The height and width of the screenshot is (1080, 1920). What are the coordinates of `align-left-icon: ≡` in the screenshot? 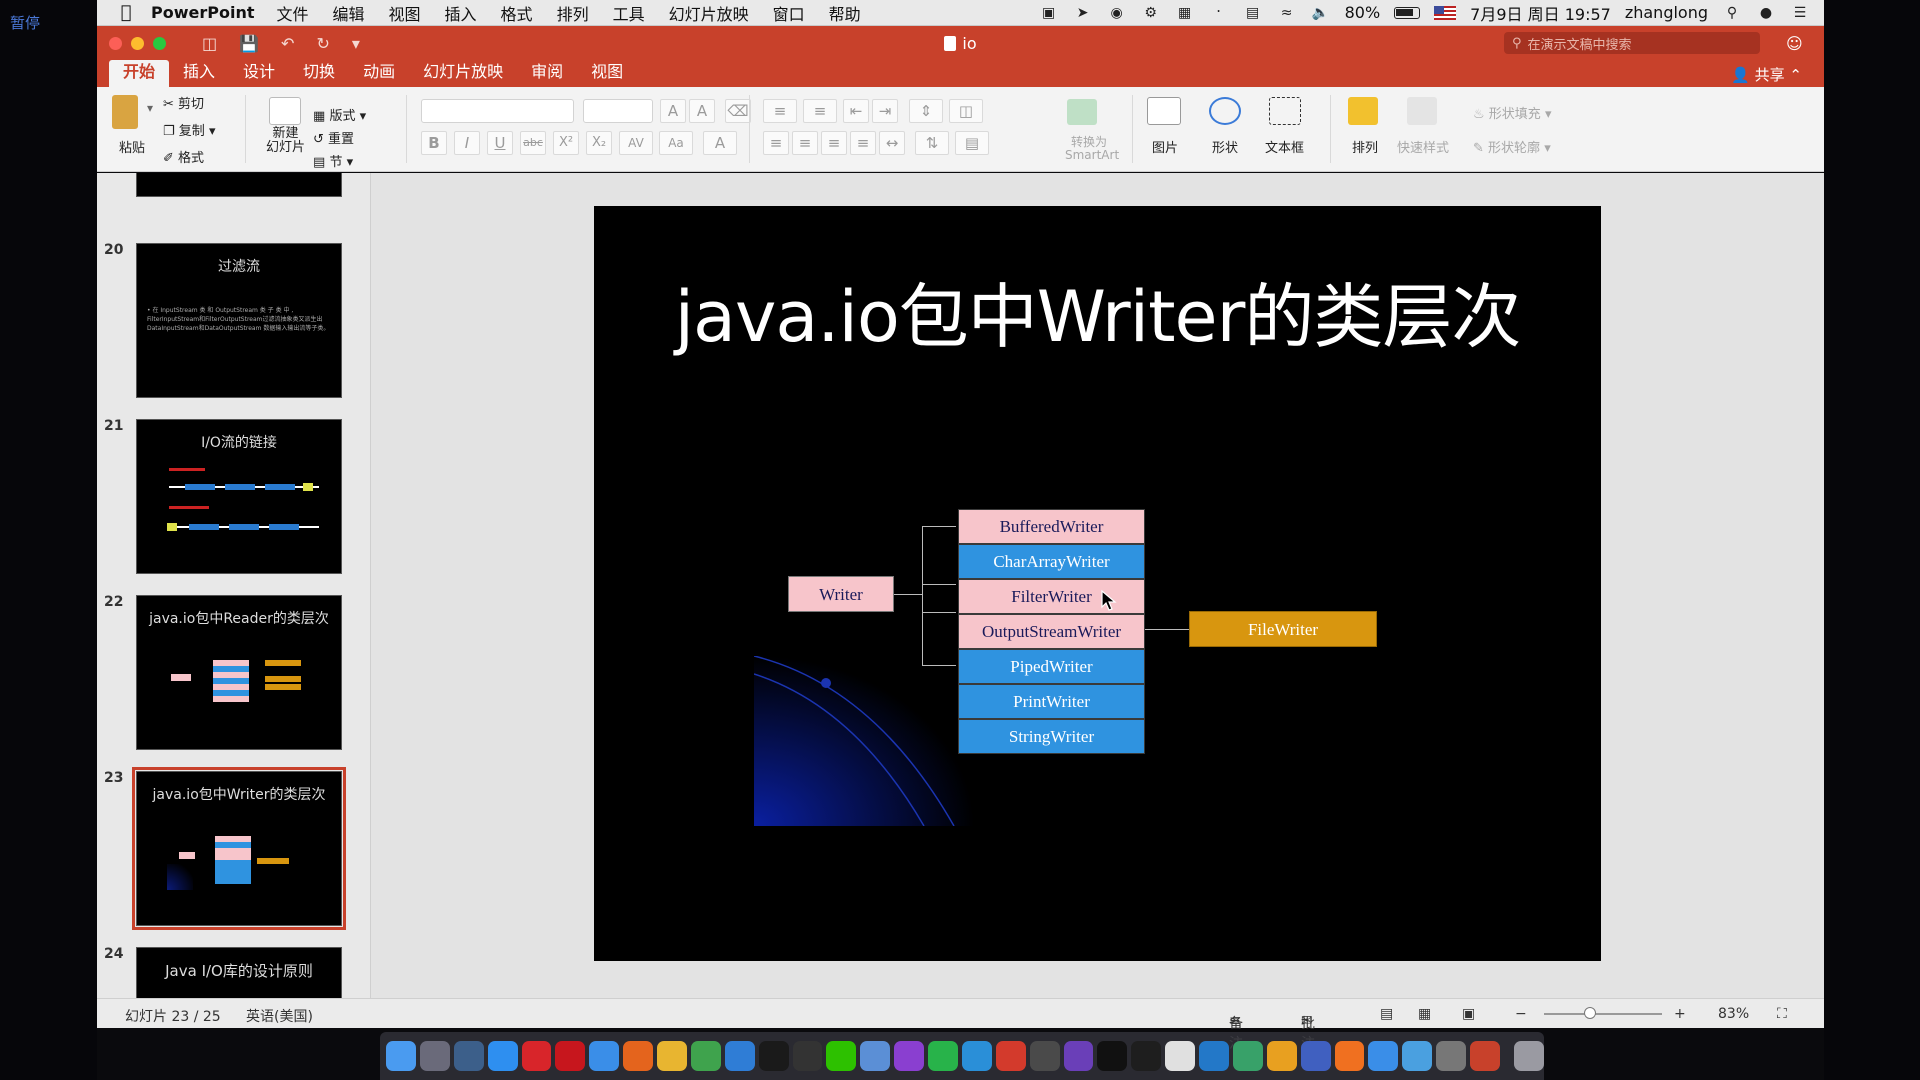 It's located at (776, 143).